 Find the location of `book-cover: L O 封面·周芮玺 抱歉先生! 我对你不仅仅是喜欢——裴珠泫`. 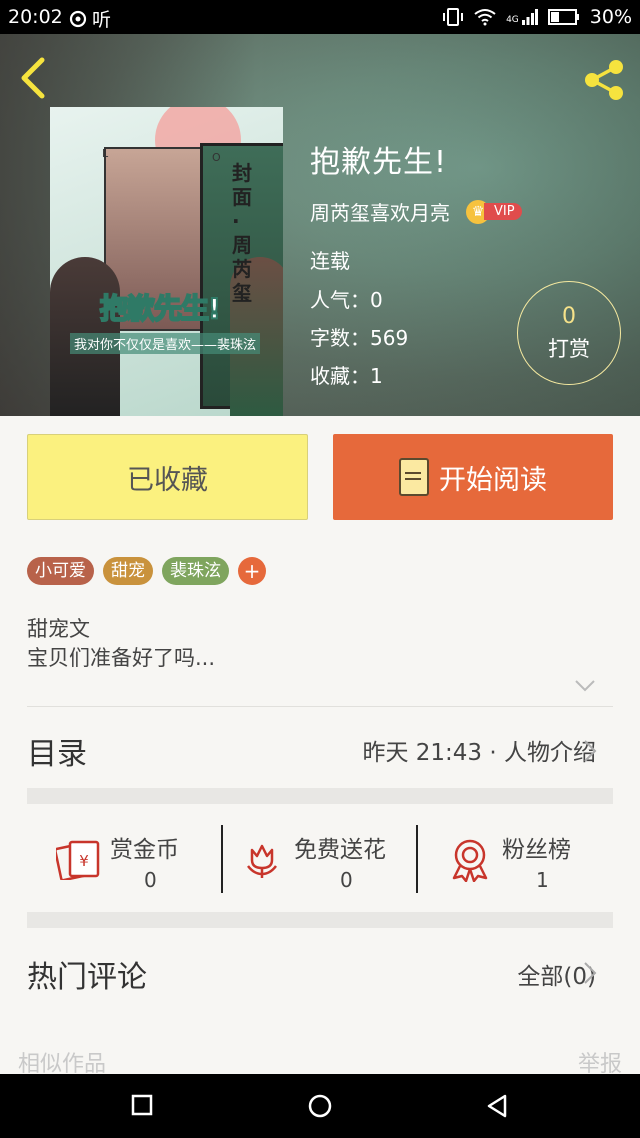

book-cover: L O 封面·周芮玺 抱歉先生! 我对你不仅仅是喜欢——裴珠泫 is located at coordinates (166, 261).